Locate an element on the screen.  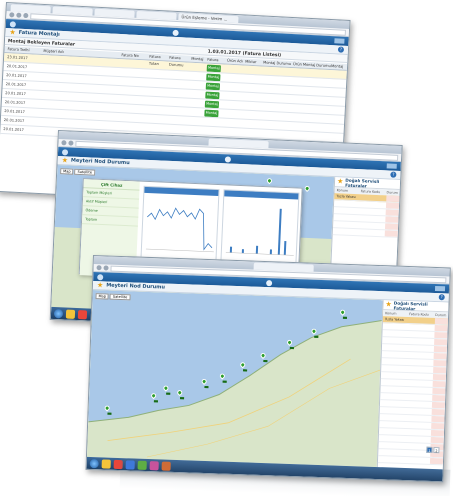
reload-icon is located at coordinates (26, 15).